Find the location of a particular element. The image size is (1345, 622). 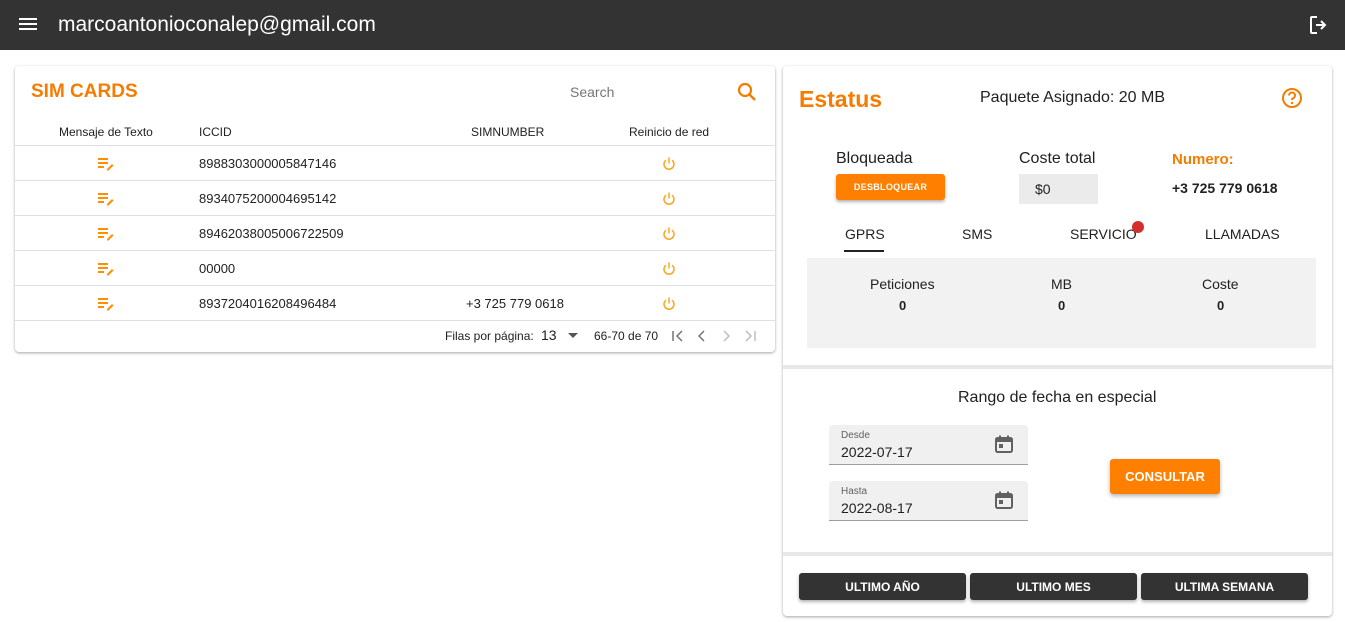

to-date-field: Hasta is located at coordinates (928, 501).